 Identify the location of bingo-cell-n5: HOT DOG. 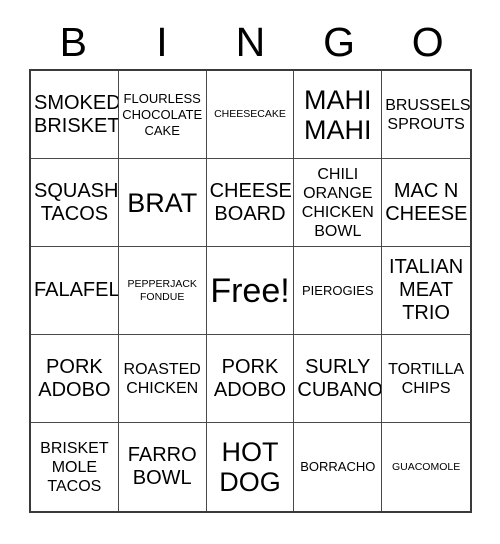
(250, 467).